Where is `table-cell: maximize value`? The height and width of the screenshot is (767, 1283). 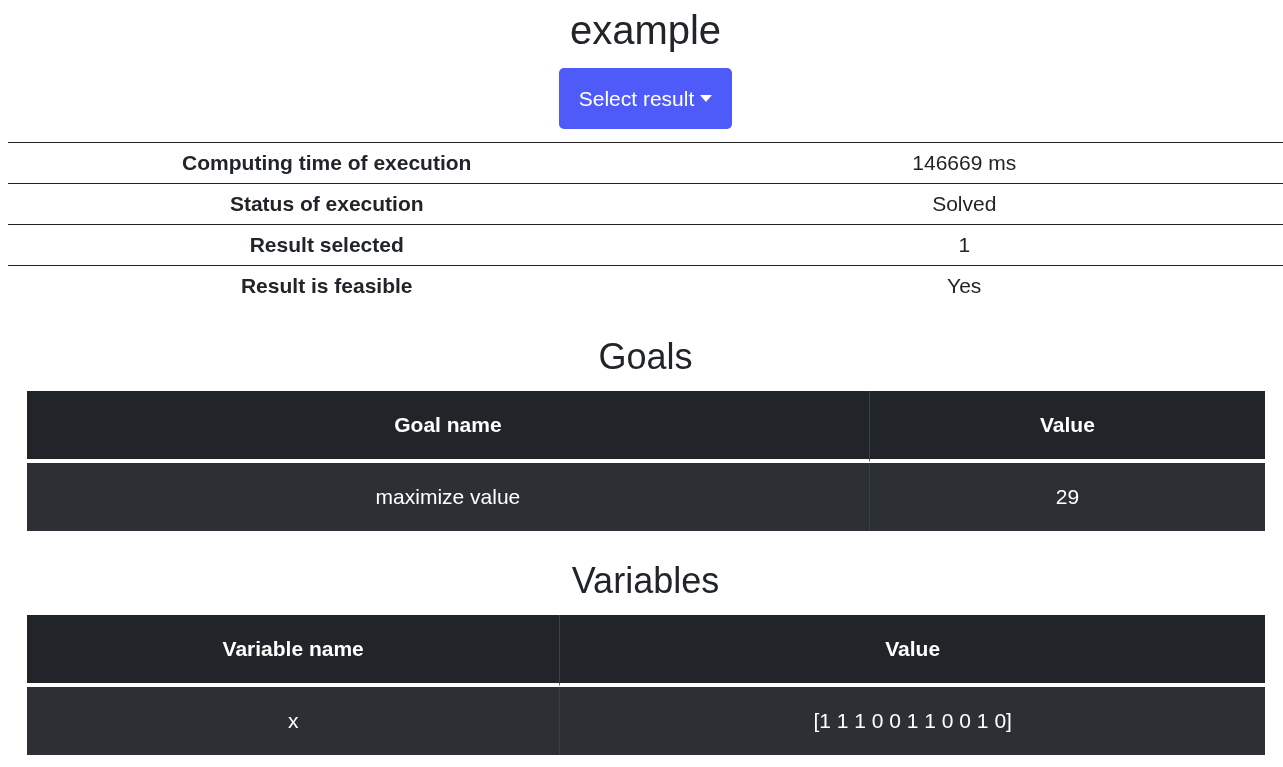
table-cell: maximize value is located at coordinates (448, 496).